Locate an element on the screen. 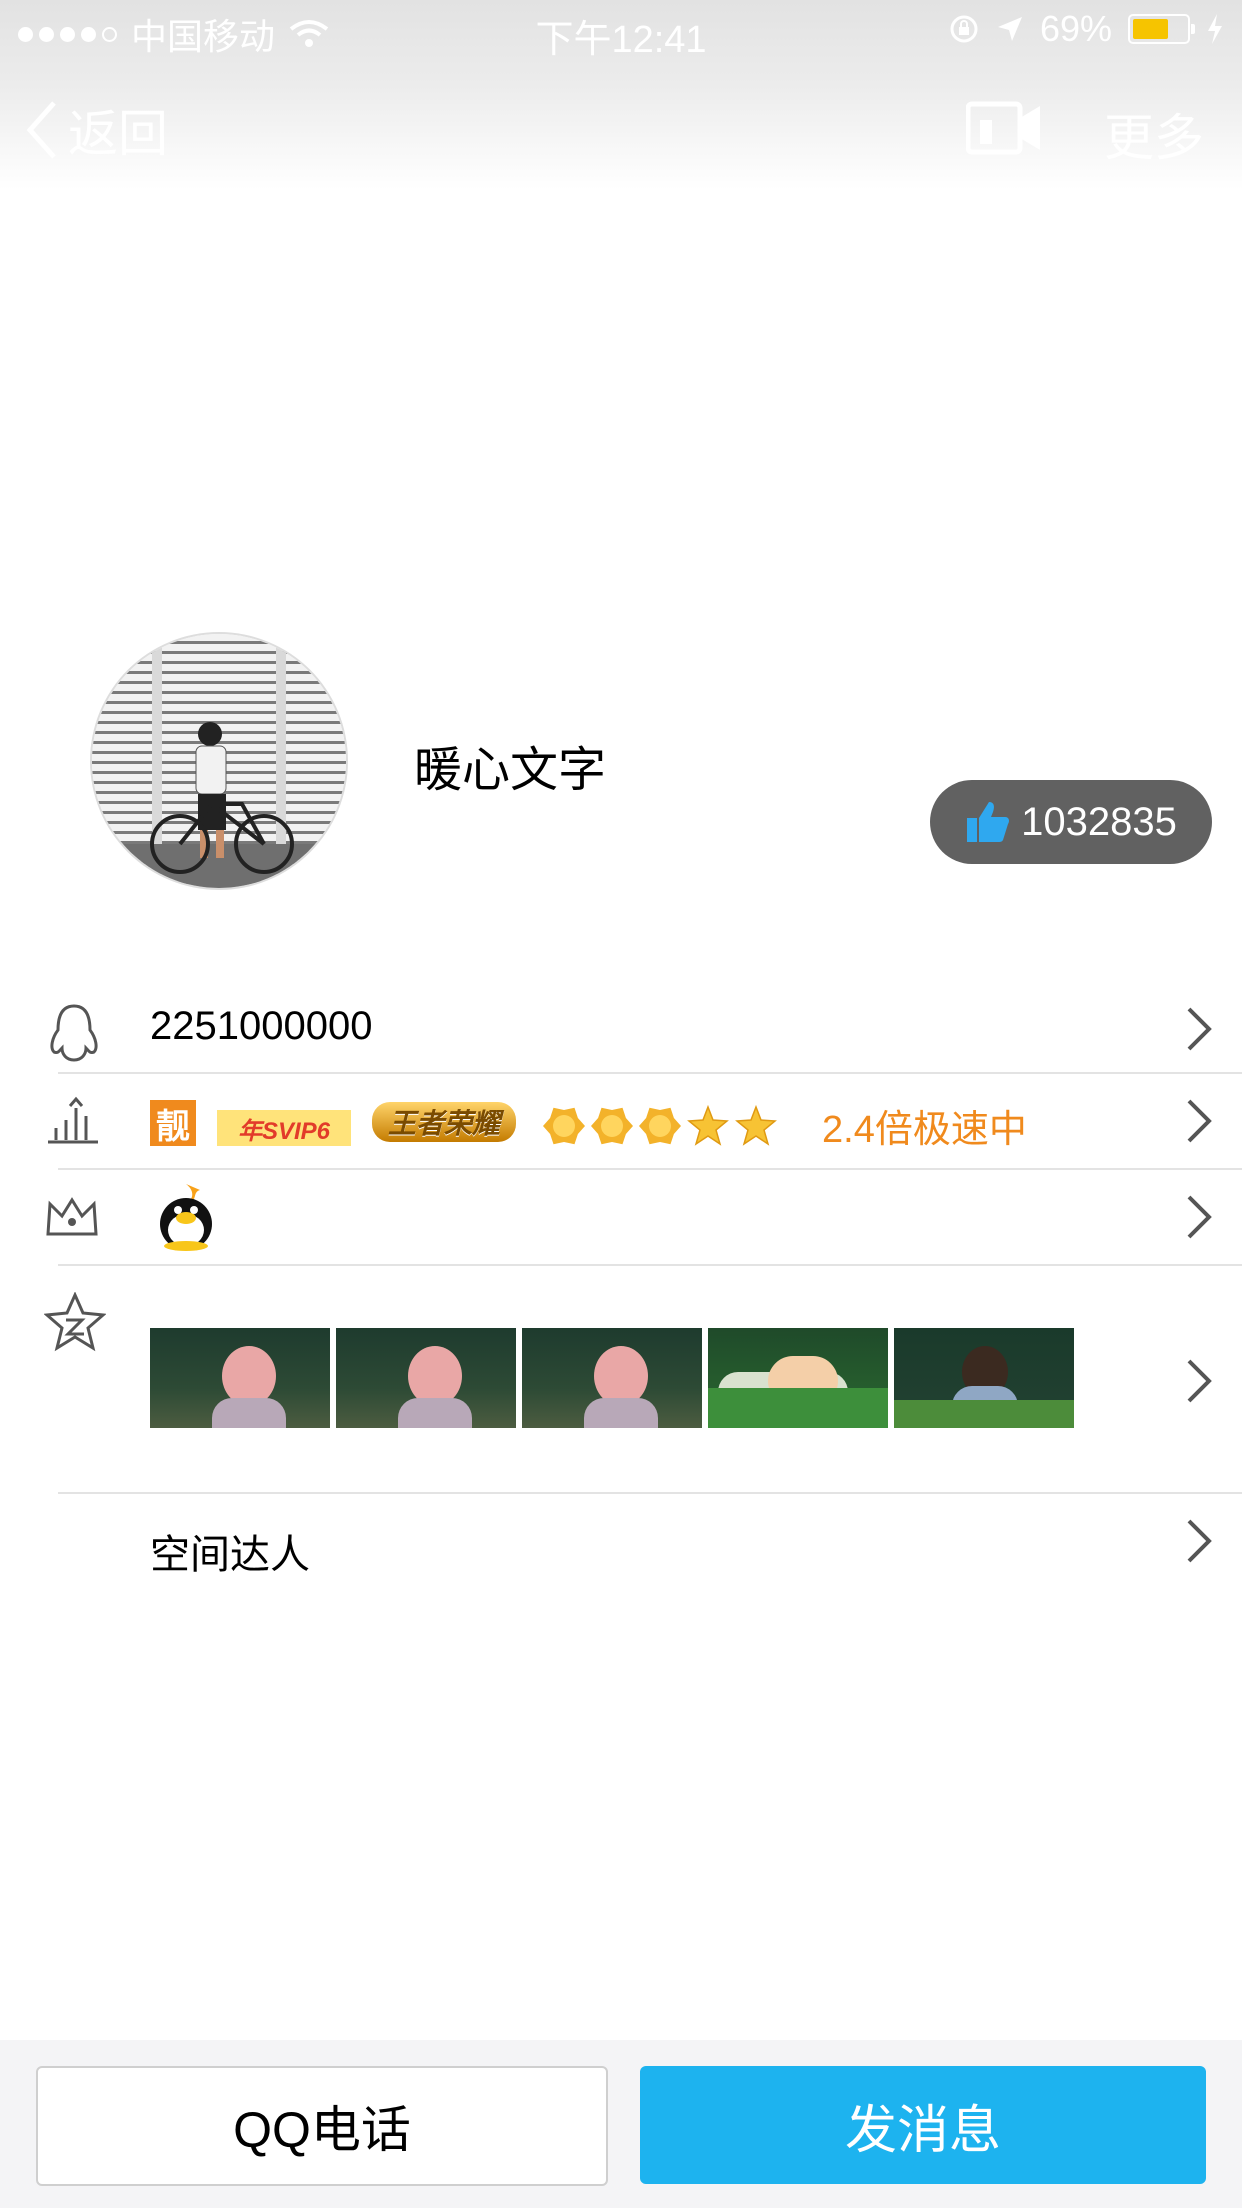 This screenshot has height=2208, width=1242. nickname: 暖心文字 is located at coordinates (510, 770).